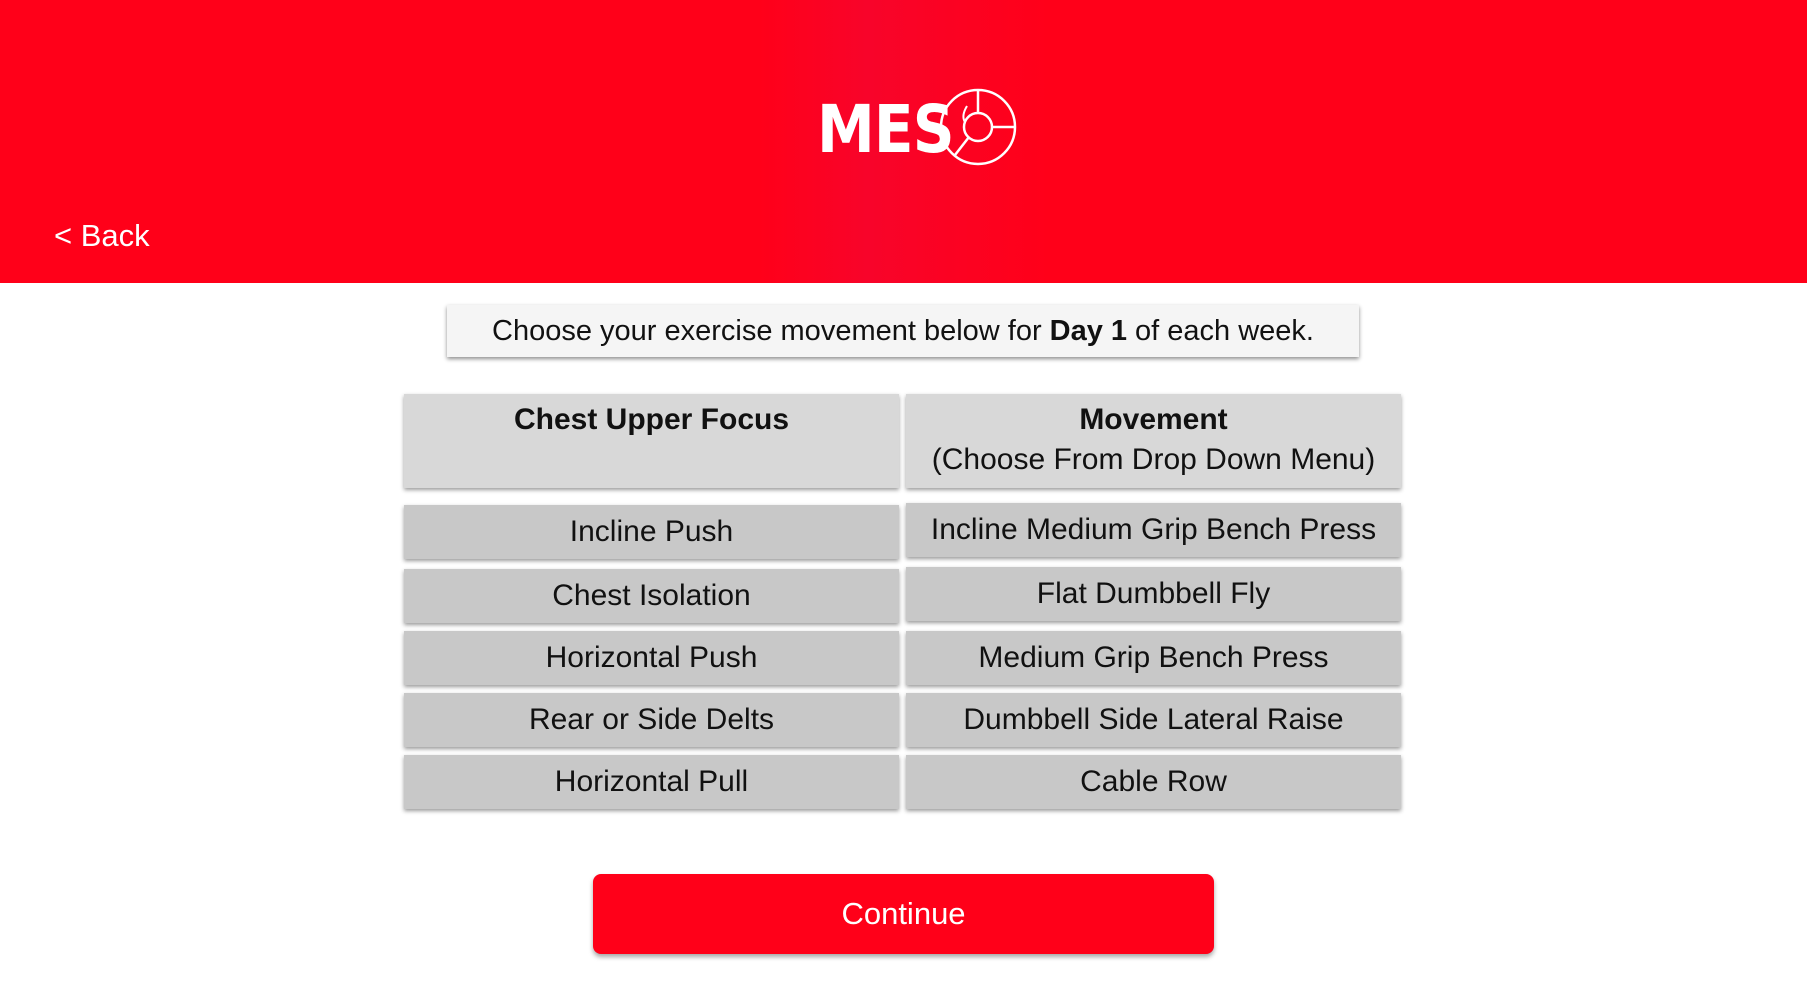 The height and width of the screenshot is (1006, 1807). I want to click on column-header-movement-label: Movement, so click(1153, 419).